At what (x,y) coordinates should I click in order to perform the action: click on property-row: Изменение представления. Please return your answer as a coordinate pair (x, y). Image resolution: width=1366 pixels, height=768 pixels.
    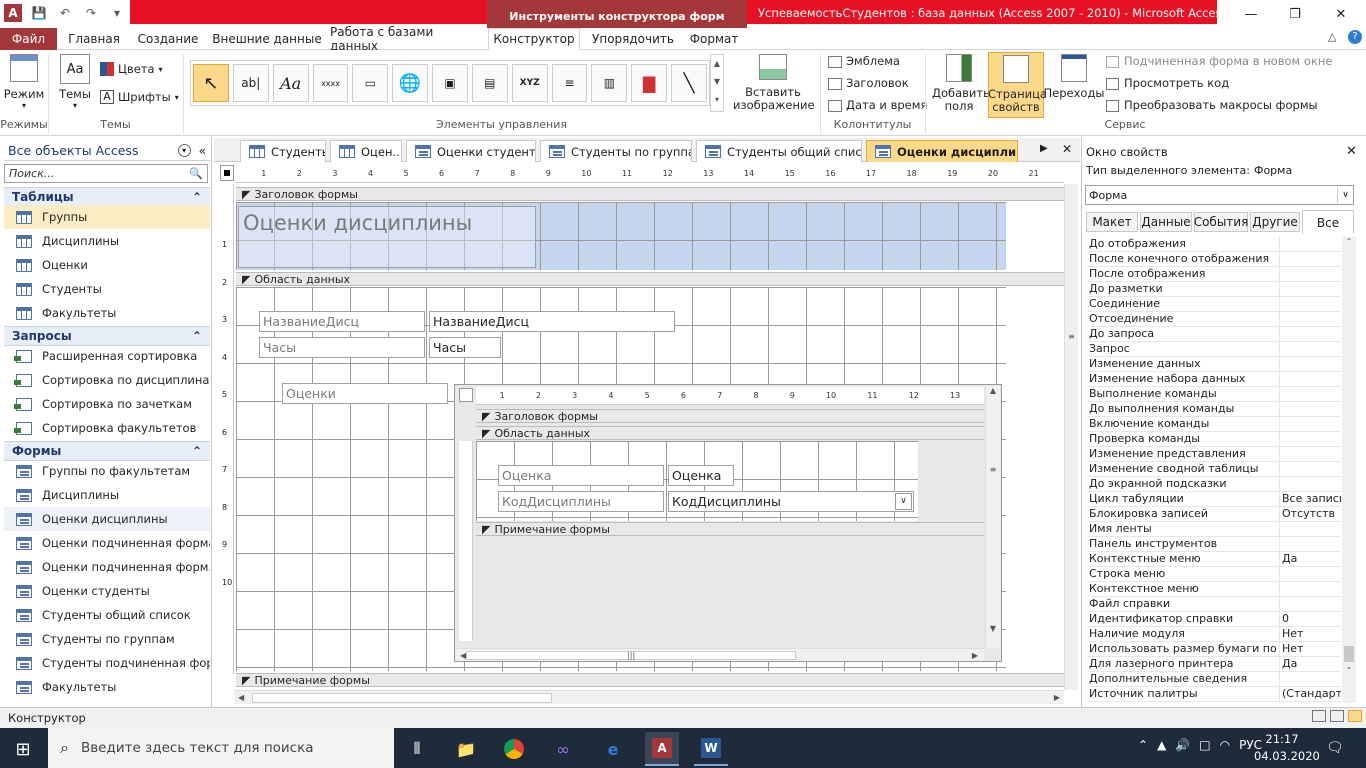
    Looking at the image, I should click on (1214, 454).